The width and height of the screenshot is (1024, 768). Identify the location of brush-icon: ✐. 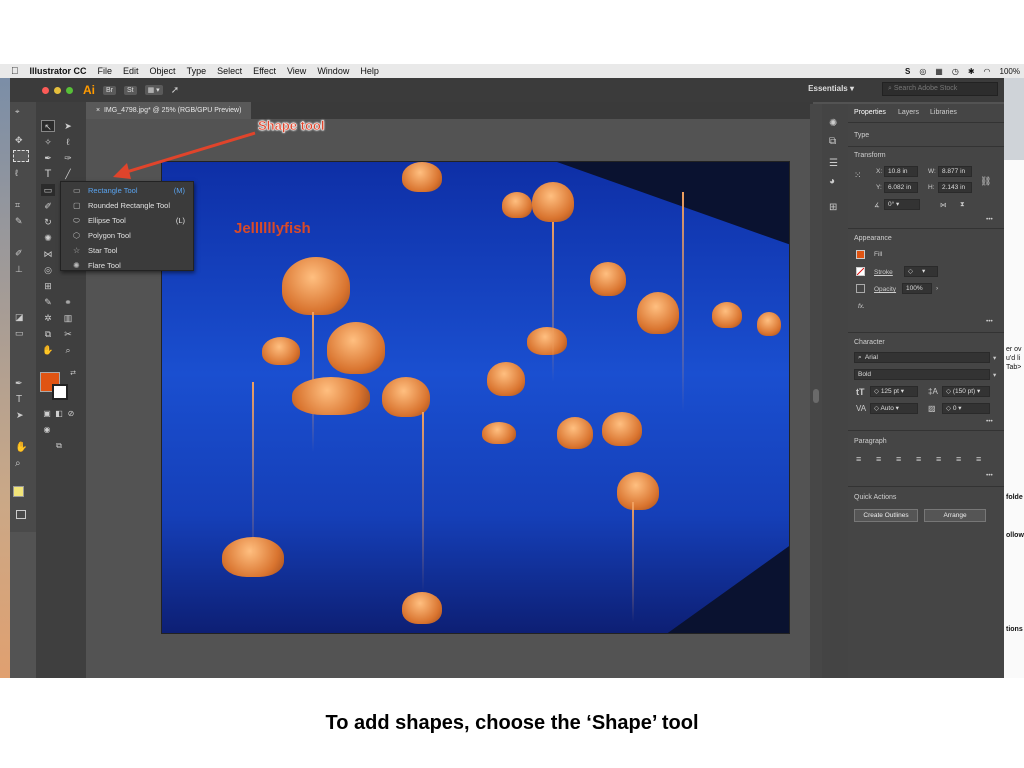
(19, 253).